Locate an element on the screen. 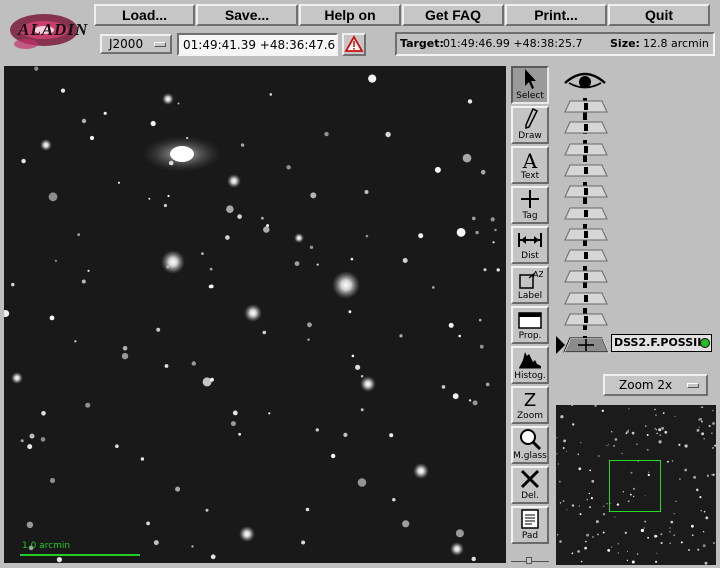 This screenshot has height=568, width=720. prop-tool: Prop. is located at coordinates (530, 325).